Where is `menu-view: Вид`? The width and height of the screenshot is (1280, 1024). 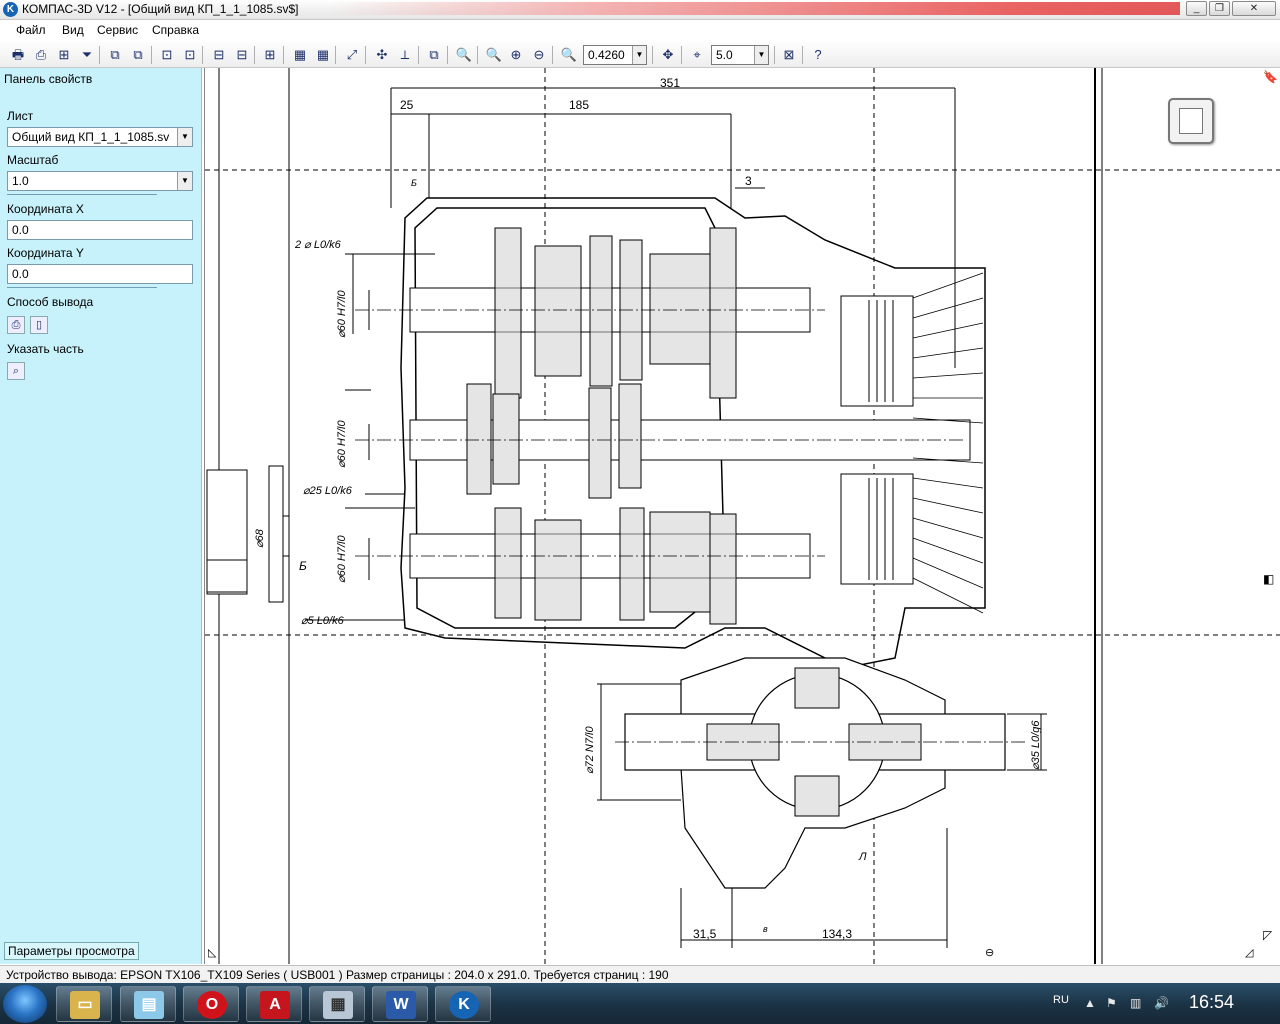
menu-view: Вид is located at coordinates (73, 30).